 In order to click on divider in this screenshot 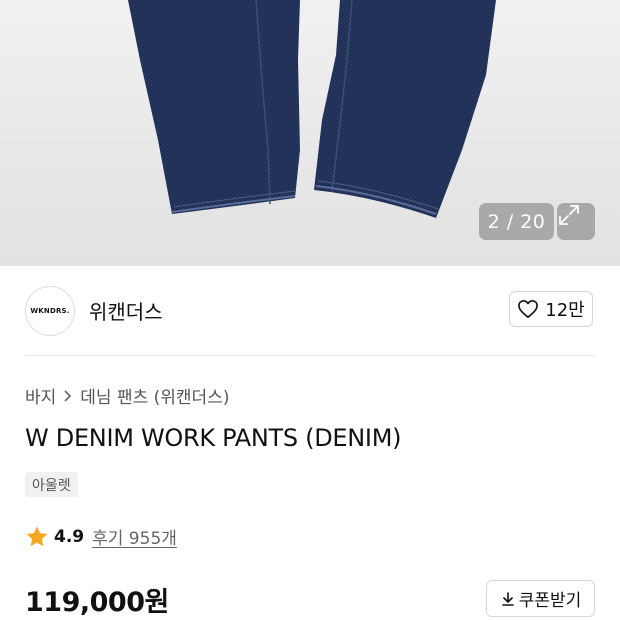, I will do `click(310, 355)`.